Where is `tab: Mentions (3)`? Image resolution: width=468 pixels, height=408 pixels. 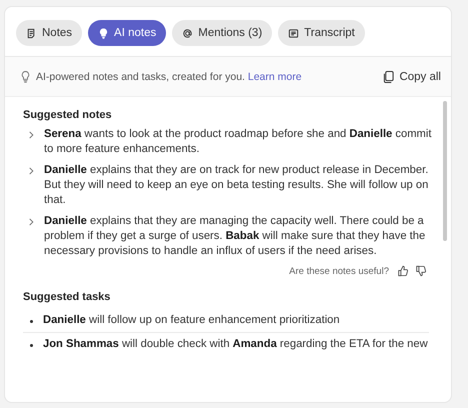
tab: Mentions (3) is located at coordinates (222, 33).